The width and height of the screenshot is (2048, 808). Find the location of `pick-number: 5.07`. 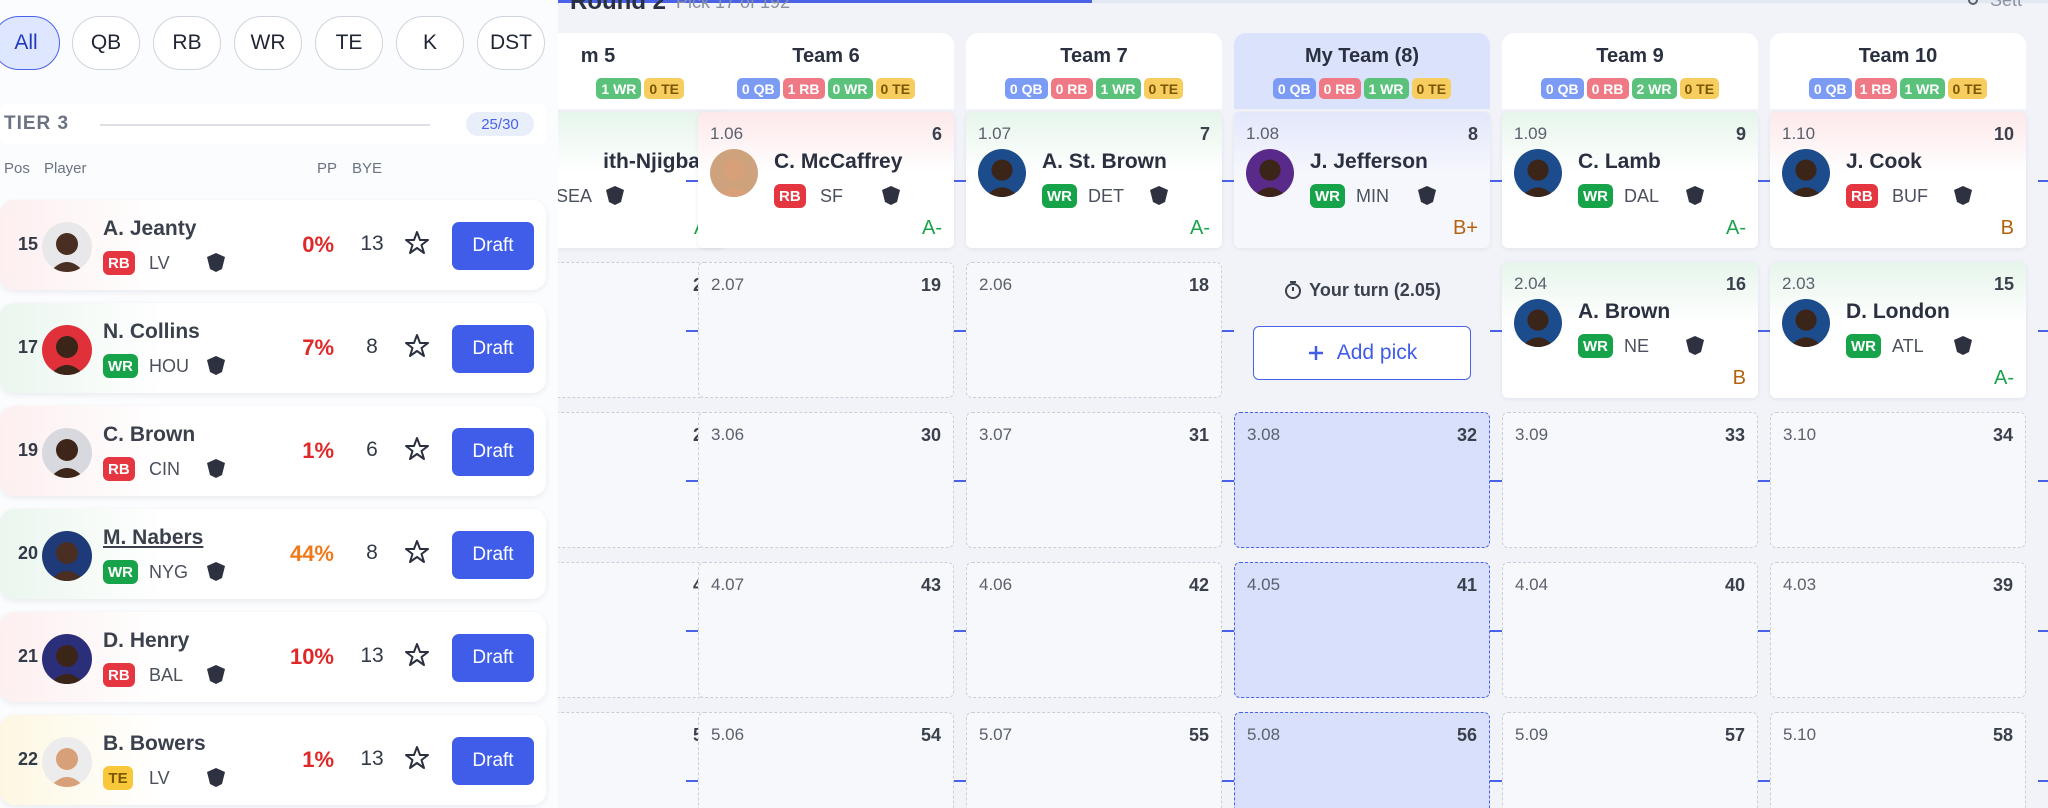

pick-number: 5.07 is located at coordinates (996, 734).